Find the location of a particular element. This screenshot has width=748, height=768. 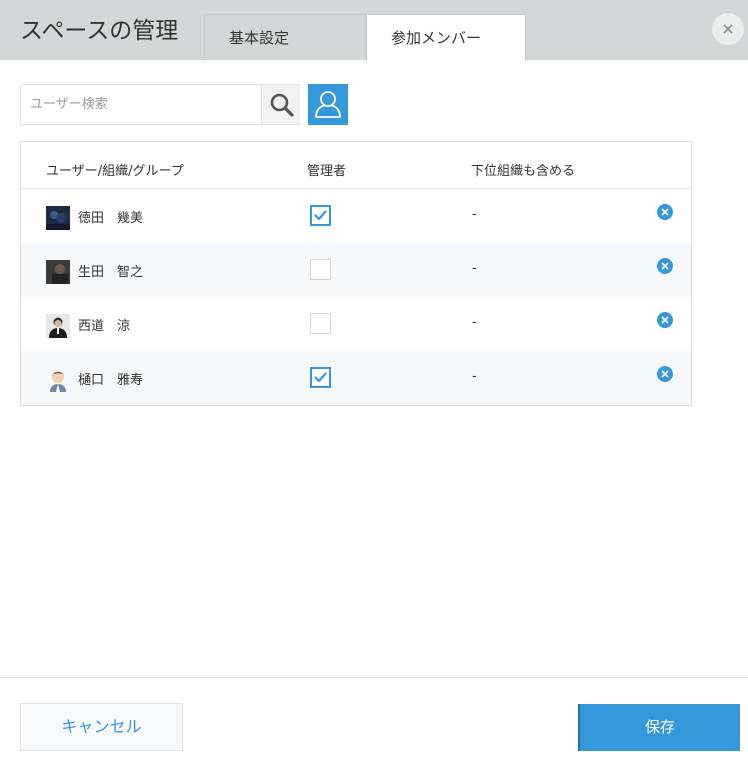

table-header: ユーザー/組織/グループ 管理者 下位組織も含める is located at coordinates (356, 165).